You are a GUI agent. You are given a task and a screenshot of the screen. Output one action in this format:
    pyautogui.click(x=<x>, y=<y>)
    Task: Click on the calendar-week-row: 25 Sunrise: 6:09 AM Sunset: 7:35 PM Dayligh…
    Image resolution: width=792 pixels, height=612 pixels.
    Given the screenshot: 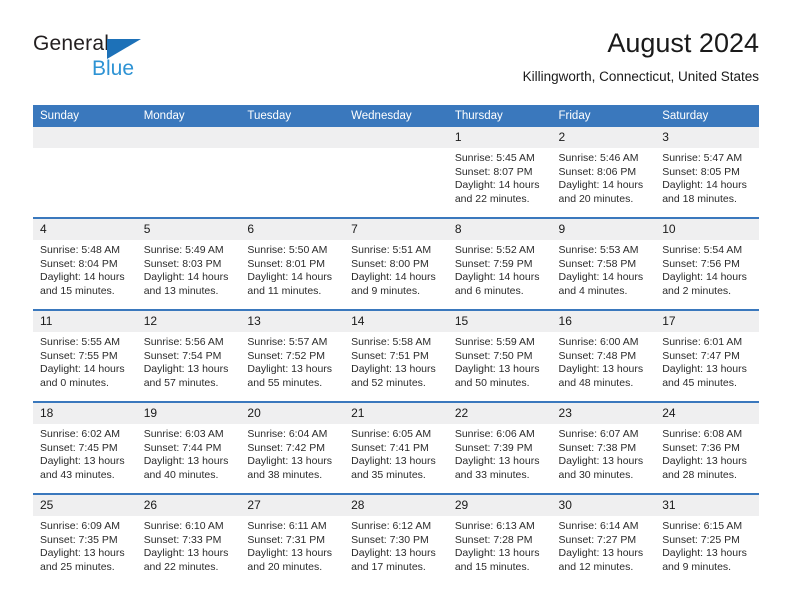 What is the action you would take?
    pyautogui.click(x=396, y=539)
    